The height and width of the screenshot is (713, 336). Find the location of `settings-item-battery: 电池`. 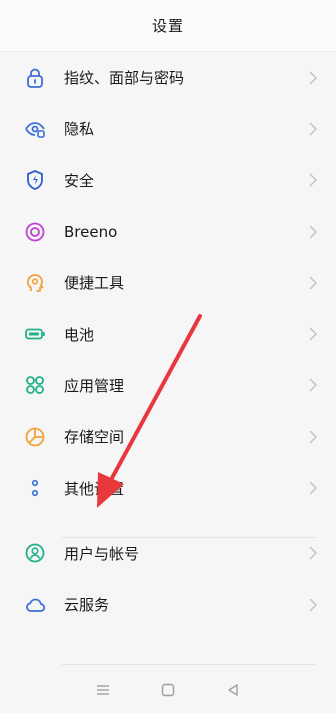

settings-item-battery: 电池 is located at coordinates (168, 333).